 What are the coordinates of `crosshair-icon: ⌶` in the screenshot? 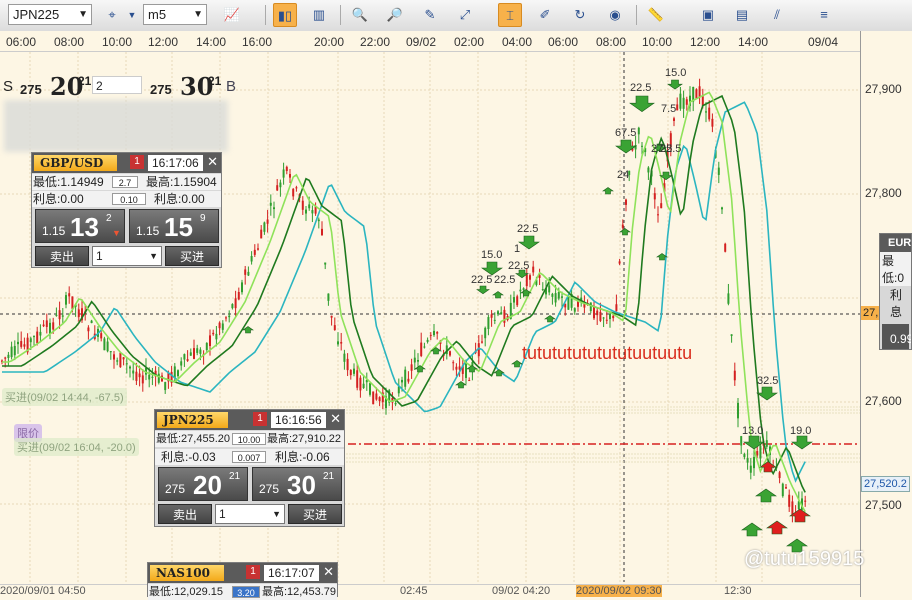 It's located at (510, 15).